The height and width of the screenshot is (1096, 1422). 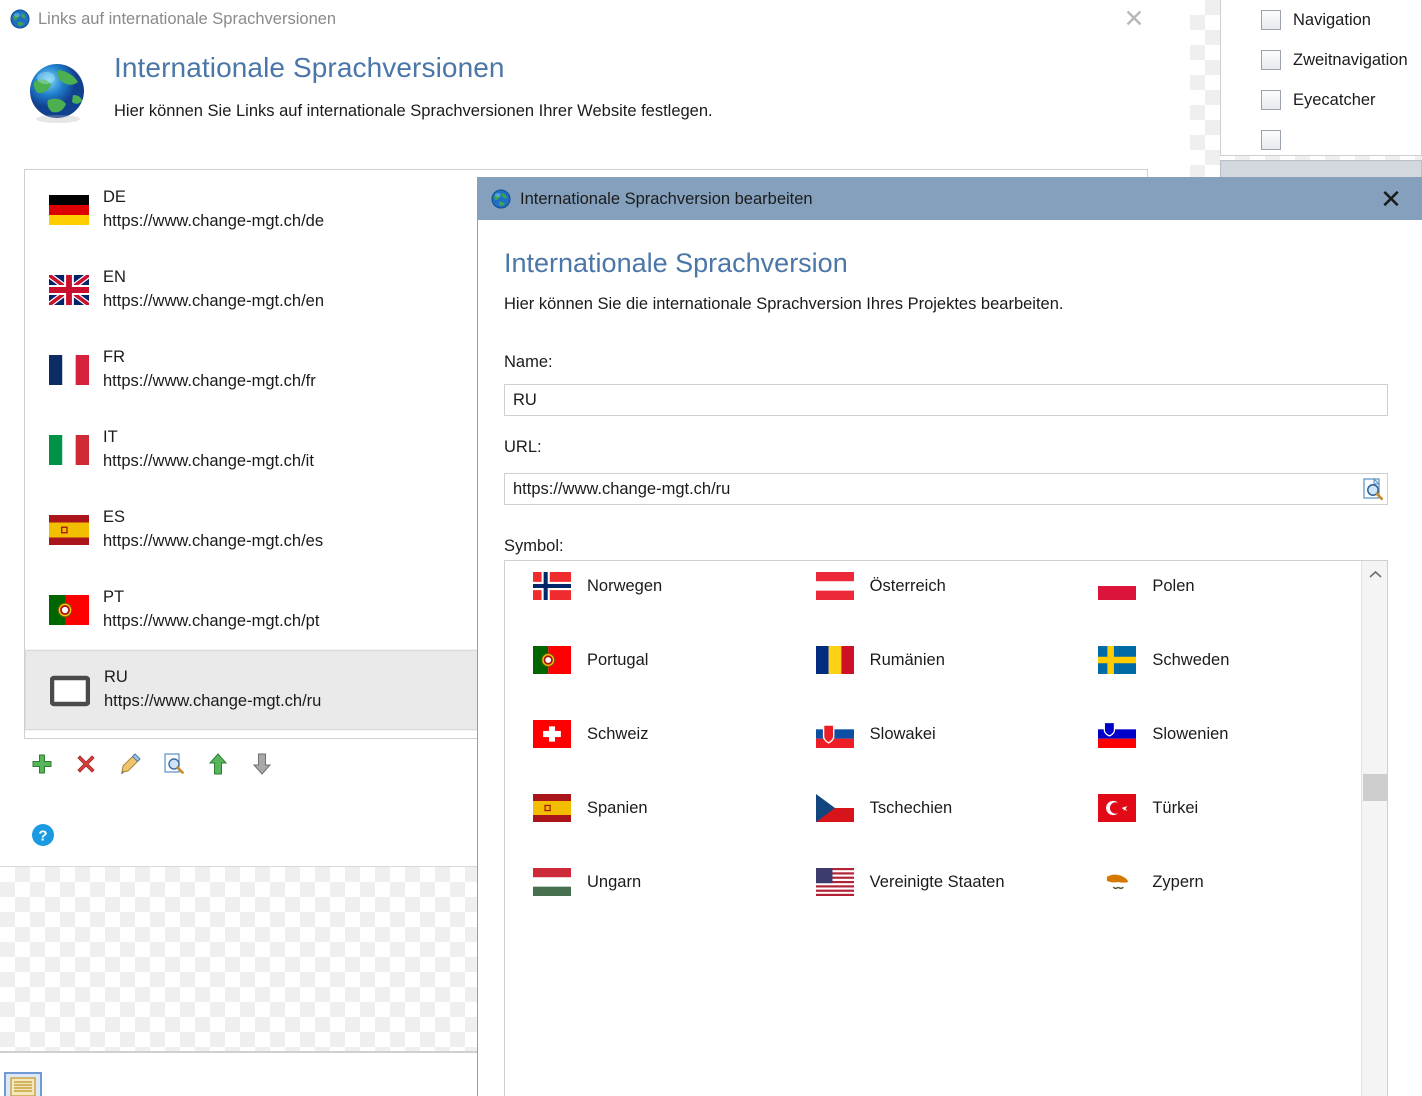 I want to click on language-url: https://www.change-mgt.ch/pt, so click(x=211, y=621).